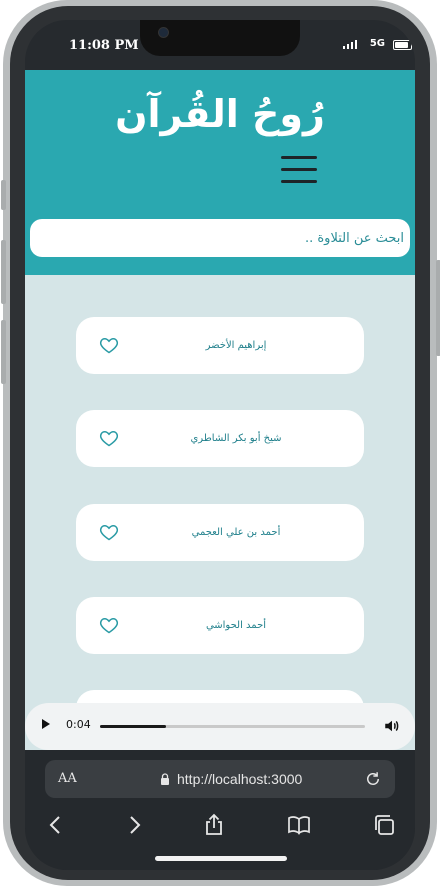 The image size is (440, 888). What do you see at coordinates (104, 45) in the screenshot?
I see `status-time: 11:08 PM` at bounding box center [104, 45].